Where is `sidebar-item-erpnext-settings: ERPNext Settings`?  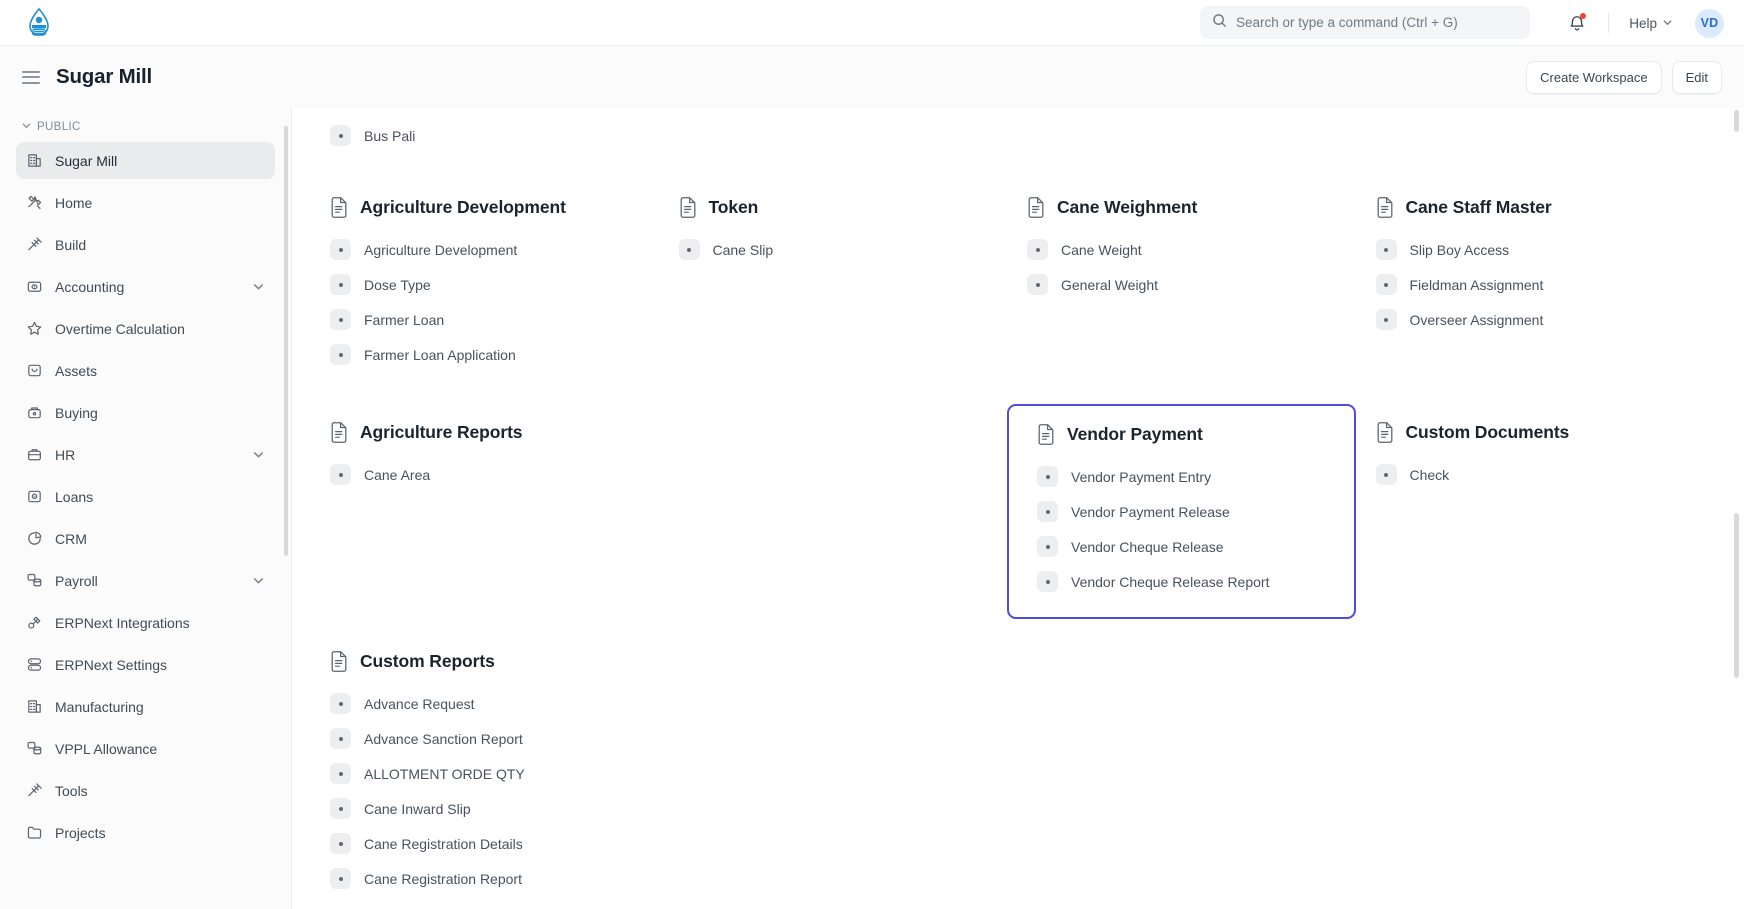 sidebar-item-erpnext-settings: ERPNext Settings is located at coordinates (145, 664).